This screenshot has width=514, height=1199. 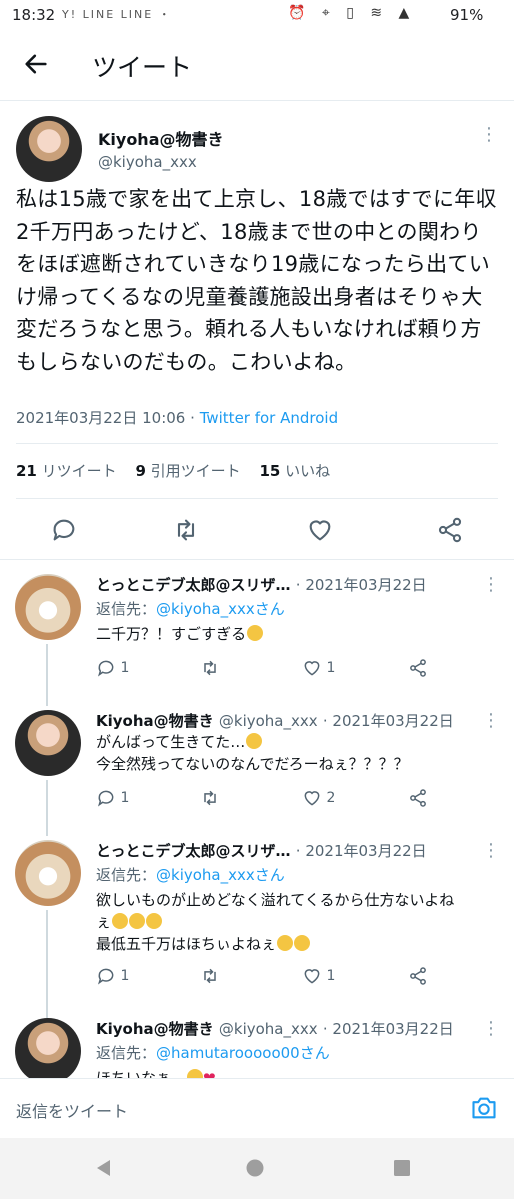 I want to click on notification-icons: Y! LINE LINE ・, so click(x=117, y=14).